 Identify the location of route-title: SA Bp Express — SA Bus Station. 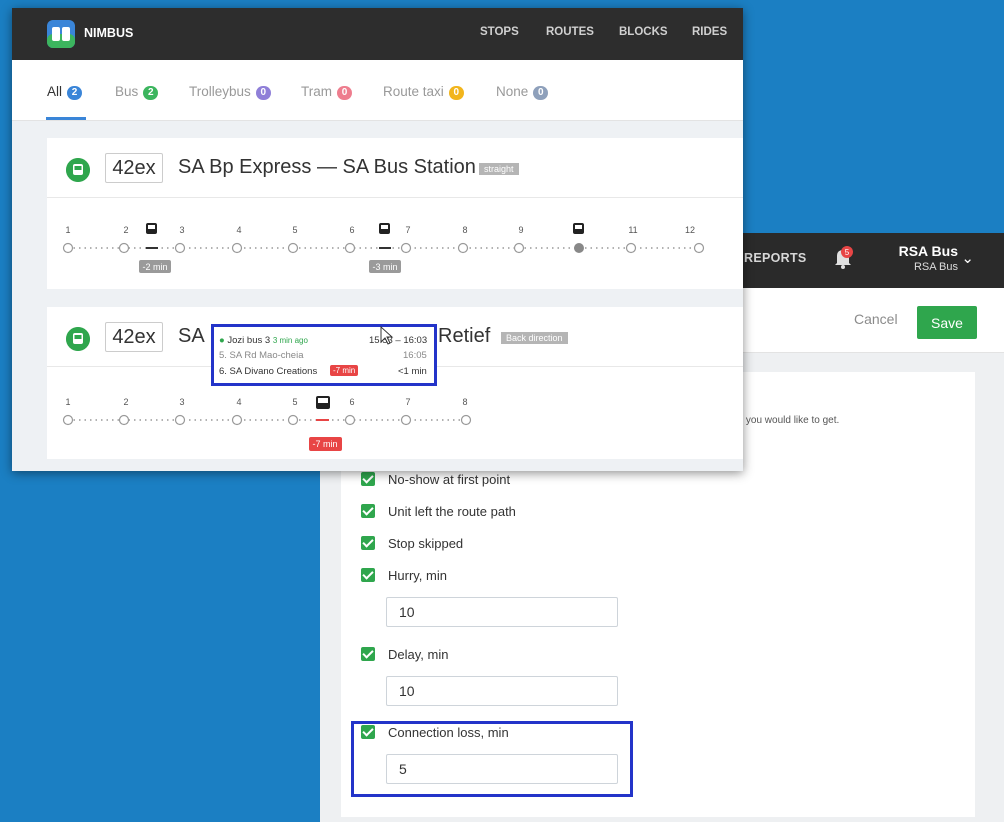
(327, 167).